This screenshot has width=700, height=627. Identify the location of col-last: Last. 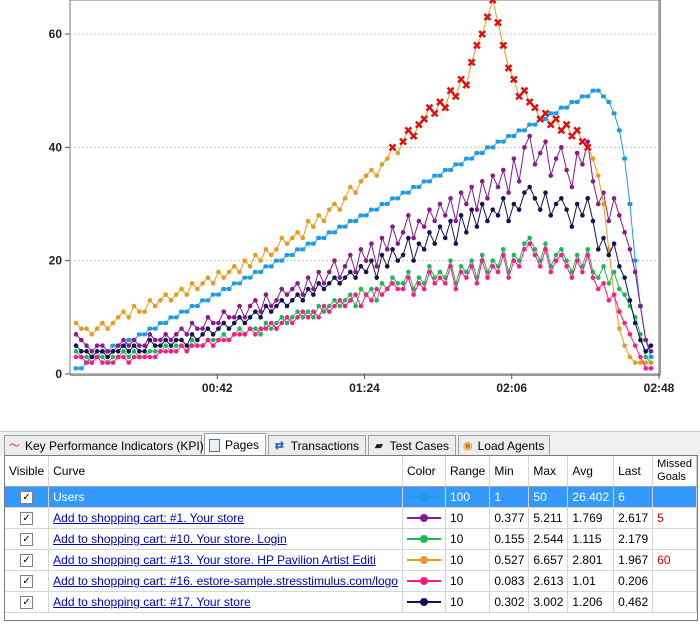
(633, 471).